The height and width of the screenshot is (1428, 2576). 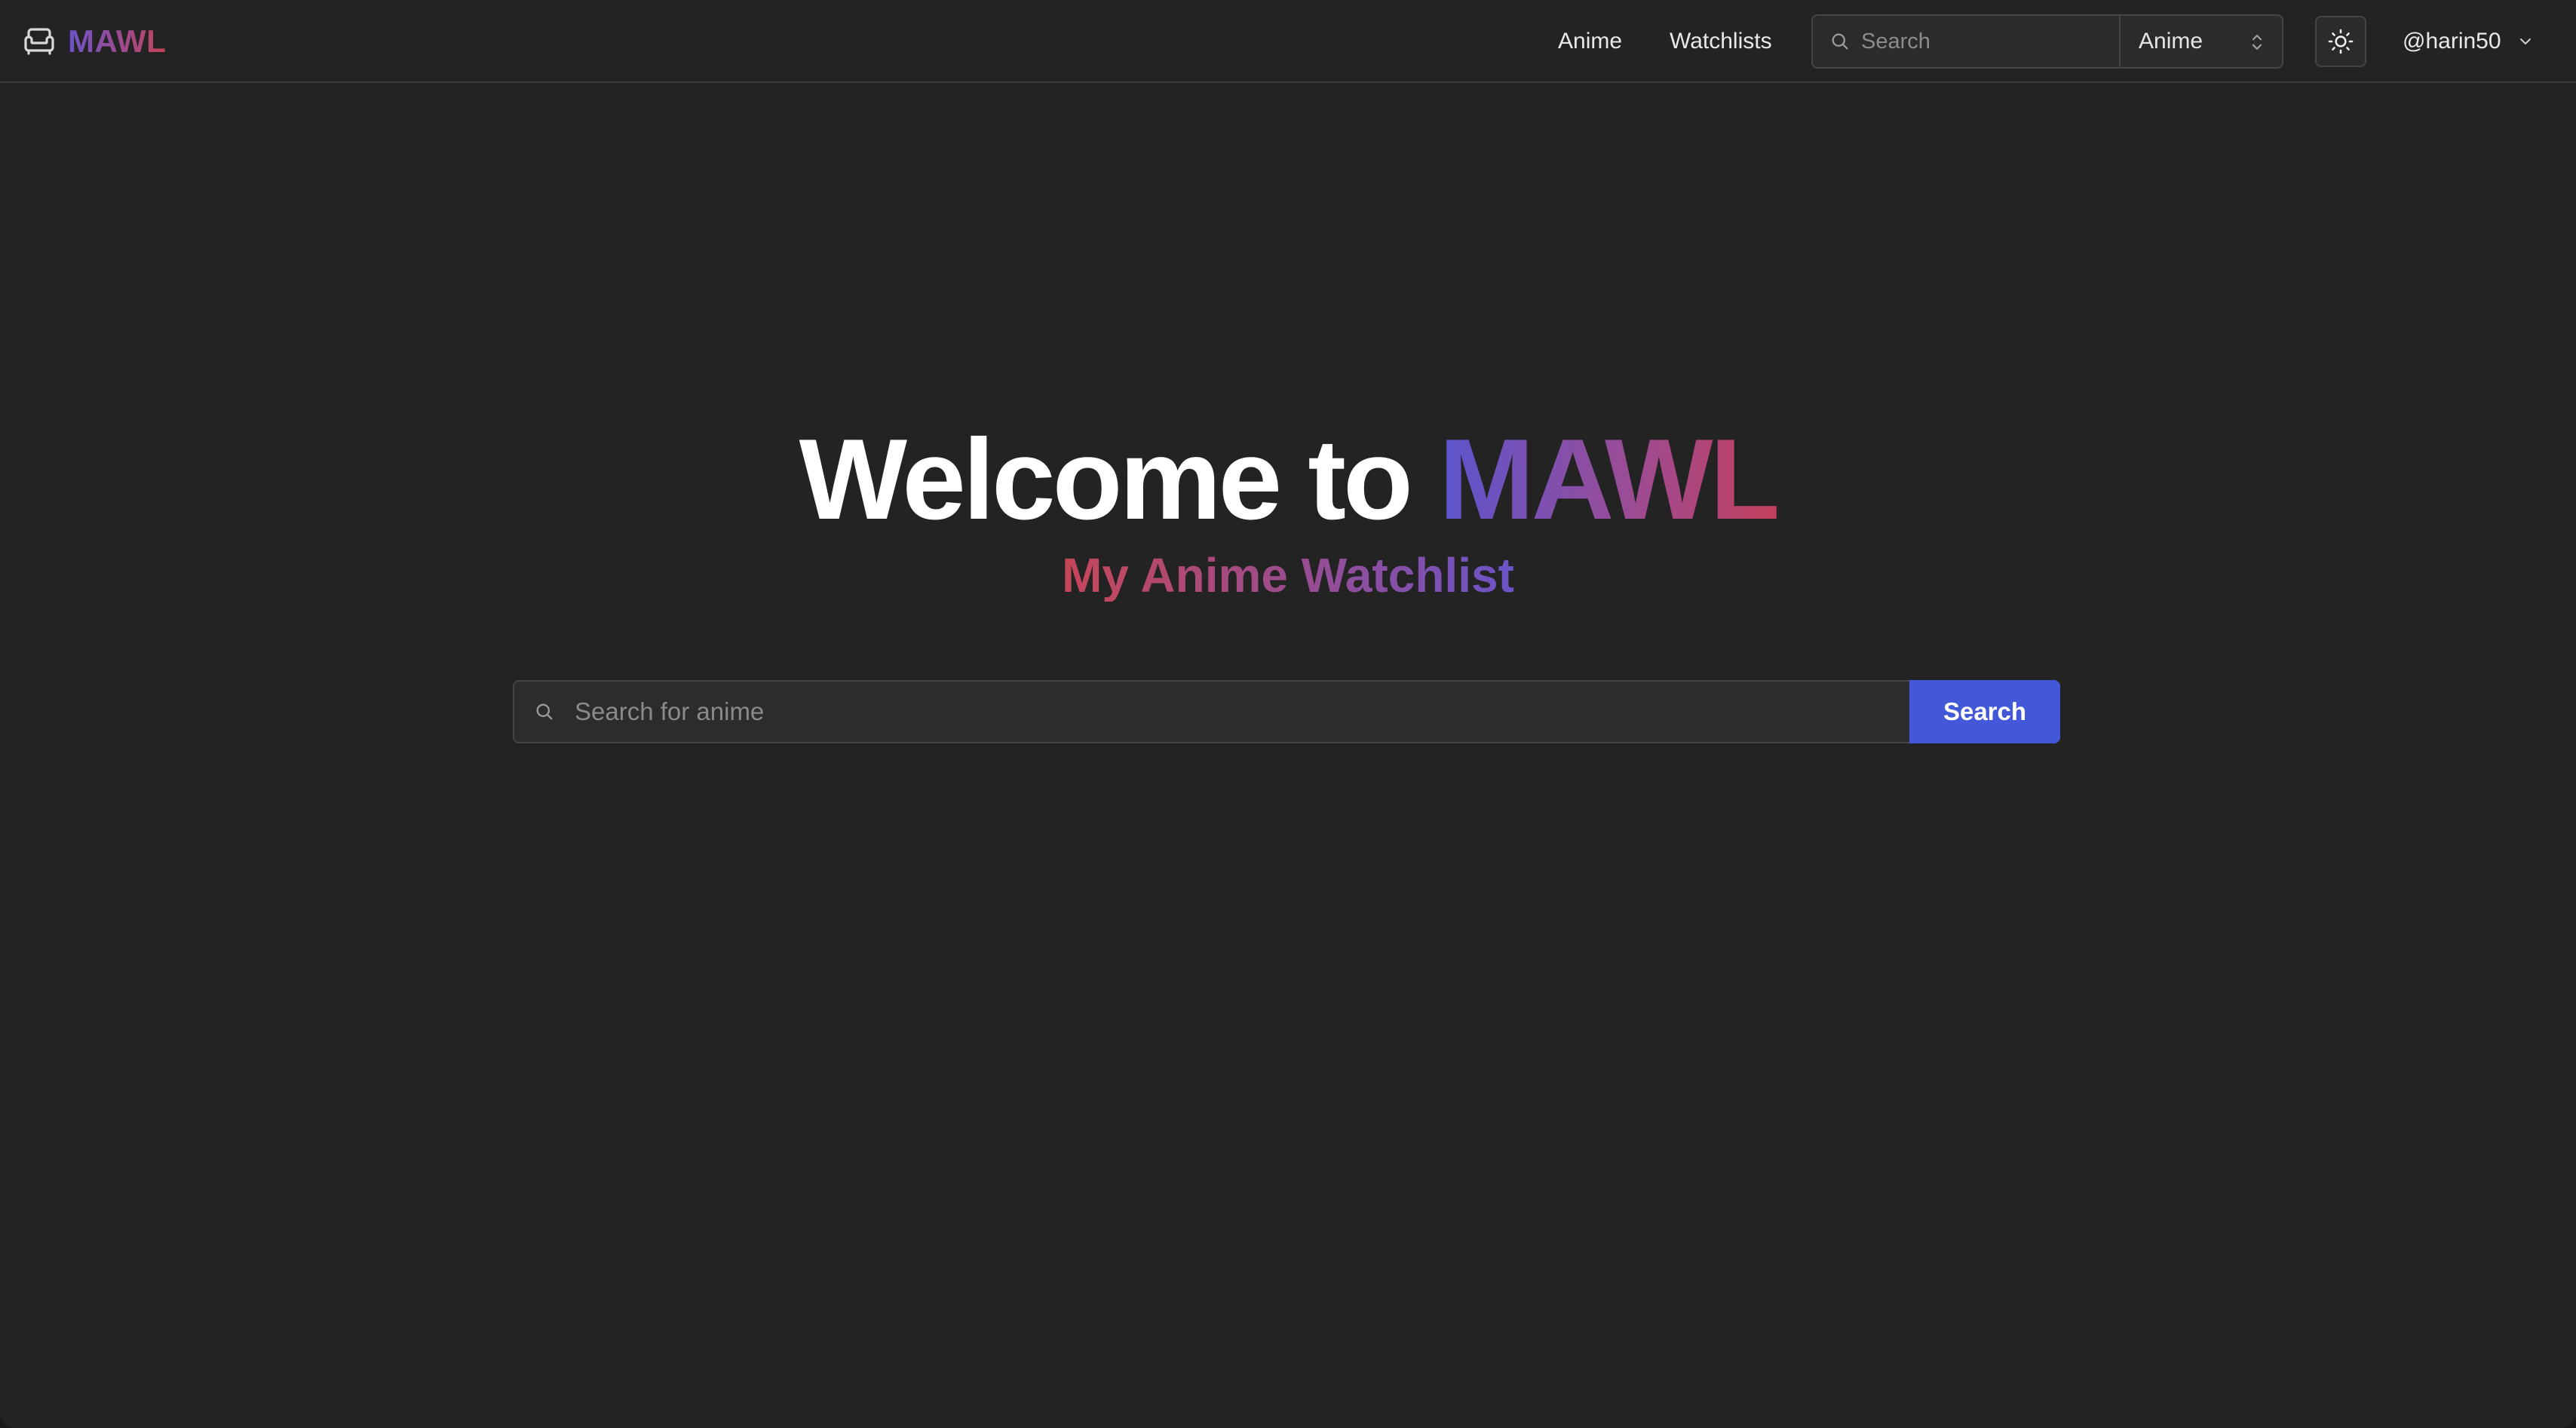 I want to click on hero-title: Welcome to MAWL, so click(x=1288, y=479).